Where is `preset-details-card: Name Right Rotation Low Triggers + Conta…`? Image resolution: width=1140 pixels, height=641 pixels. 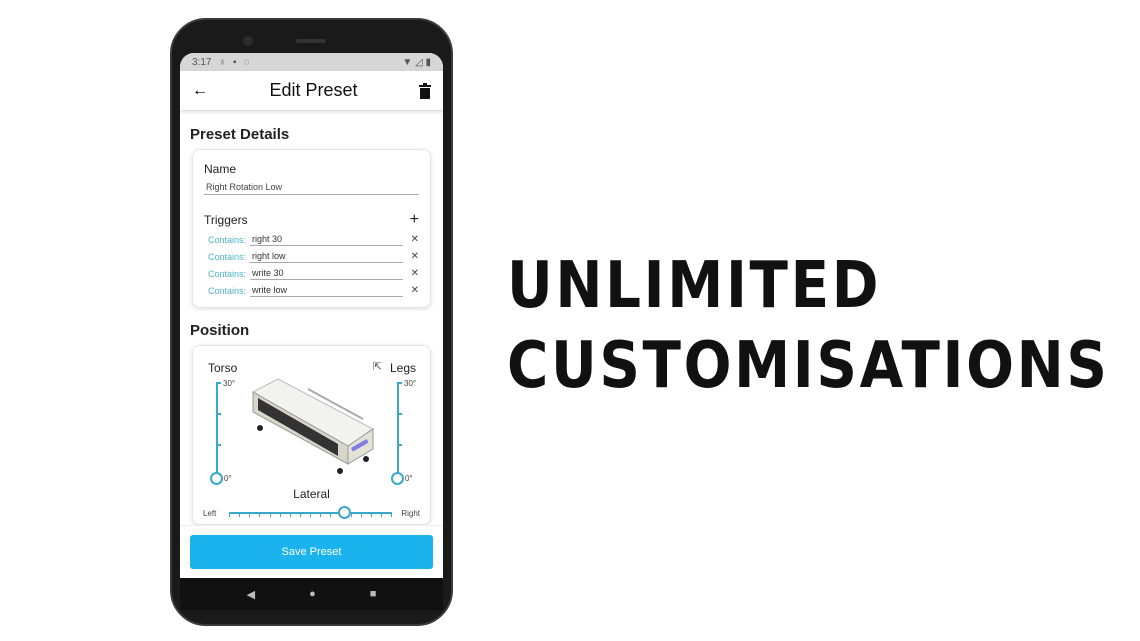
preset-details-card: Name Right Rotation Low Triggers + Conta… is located at coordinates (311, 228).